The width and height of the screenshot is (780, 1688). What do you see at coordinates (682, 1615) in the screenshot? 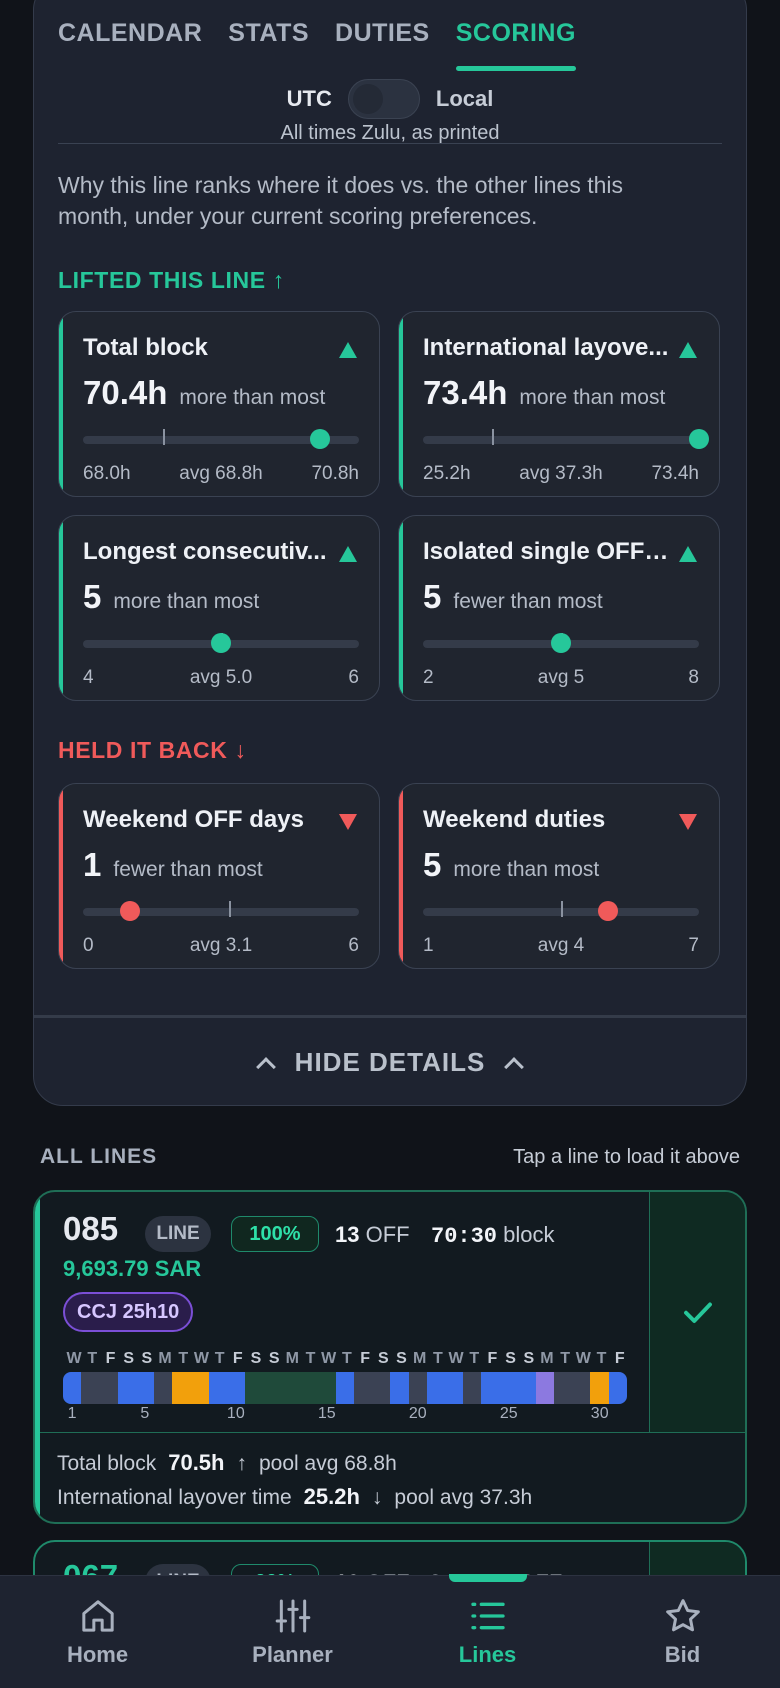
I see `star-icon` at bounding box center [682, 1615].